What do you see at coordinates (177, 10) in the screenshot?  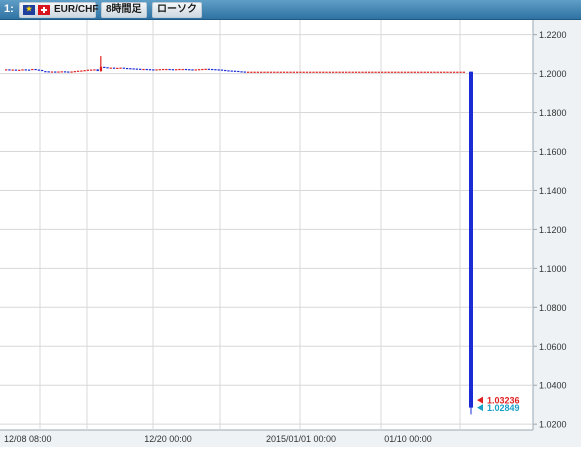 I see `chart-type-selector: ローソク` at bounding box center [177, 10].